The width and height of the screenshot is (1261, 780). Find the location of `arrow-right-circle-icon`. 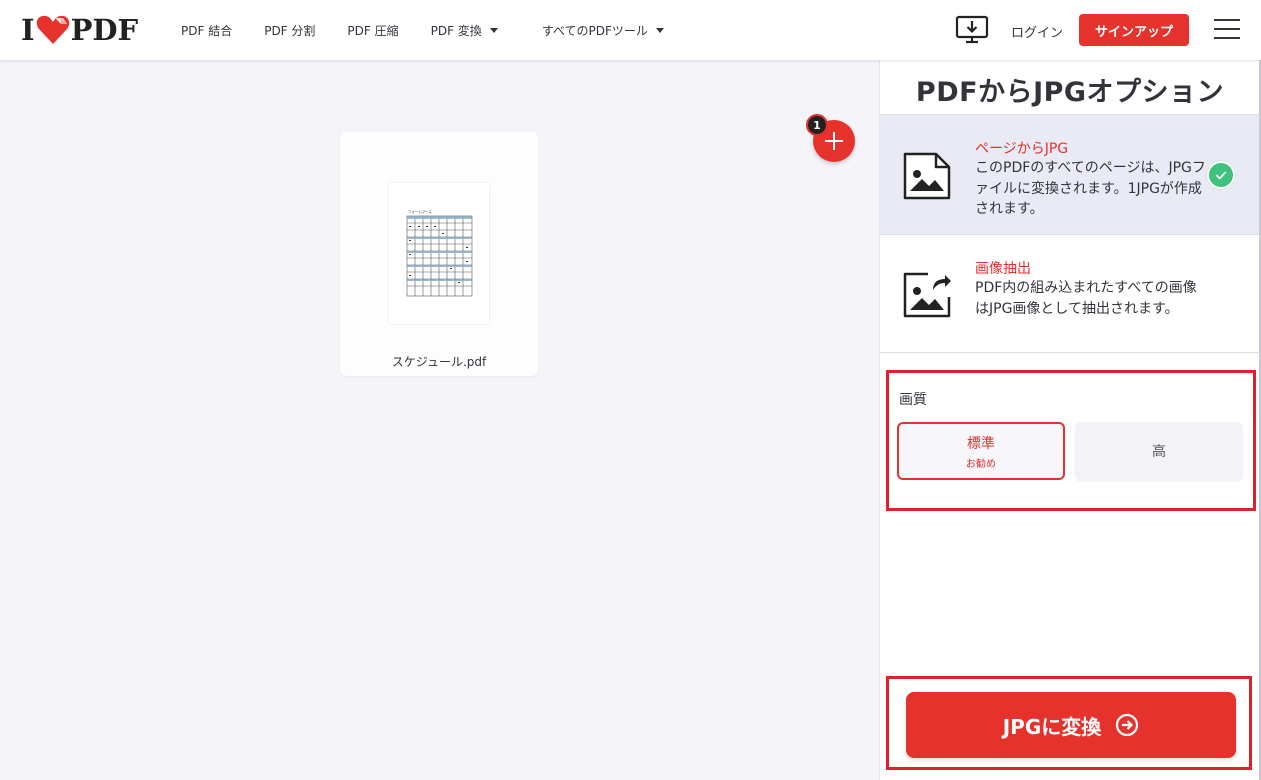

arrow-right-circle-icon is located at coordinates (1127, 725).